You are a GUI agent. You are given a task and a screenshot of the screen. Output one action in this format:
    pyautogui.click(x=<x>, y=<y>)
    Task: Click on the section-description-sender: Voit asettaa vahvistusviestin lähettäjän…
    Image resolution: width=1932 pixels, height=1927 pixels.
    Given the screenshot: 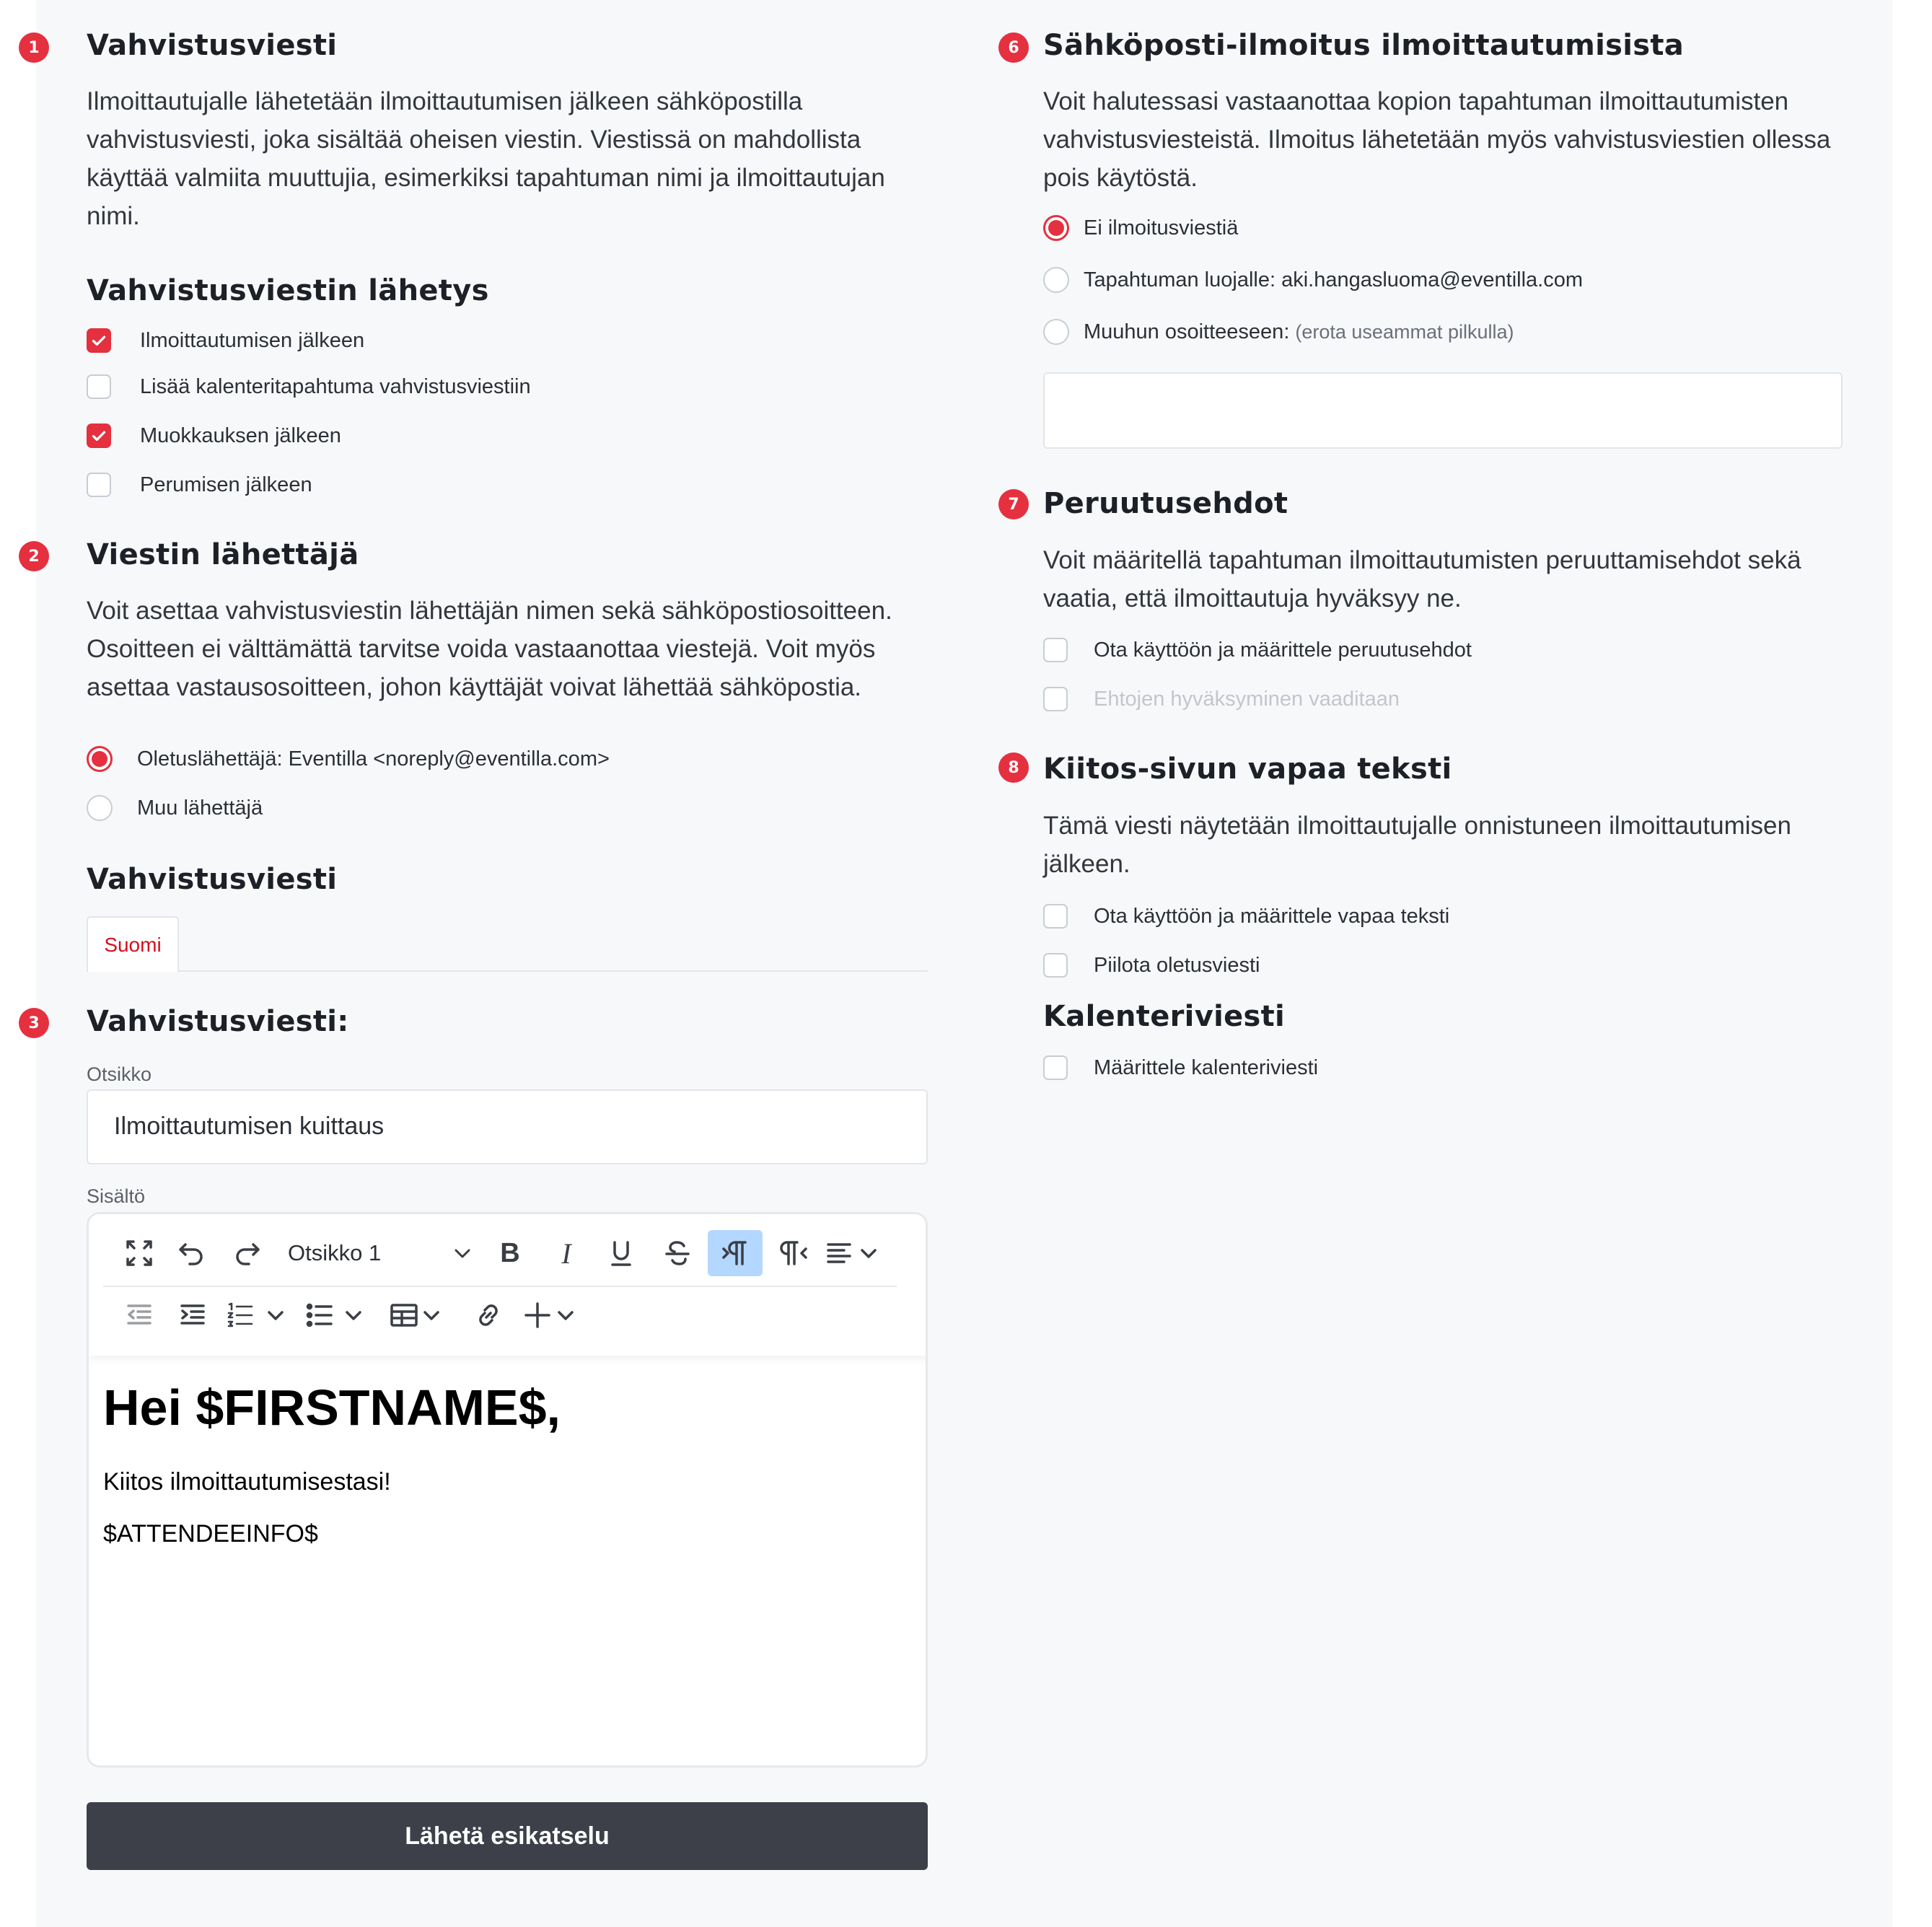 What is the action you would take?
    pyautogui.click(x=519, y=649)
    